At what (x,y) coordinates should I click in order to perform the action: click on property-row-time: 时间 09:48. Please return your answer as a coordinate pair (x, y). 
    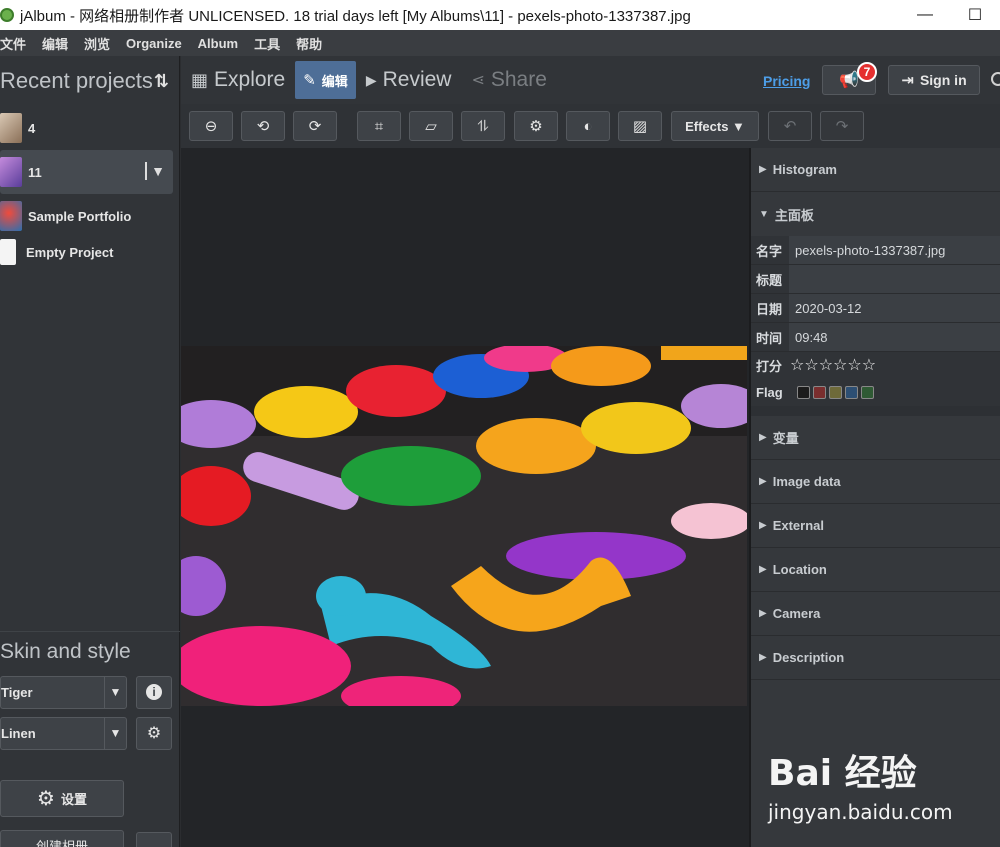
    Looking at the image, I should click on (875, 337).